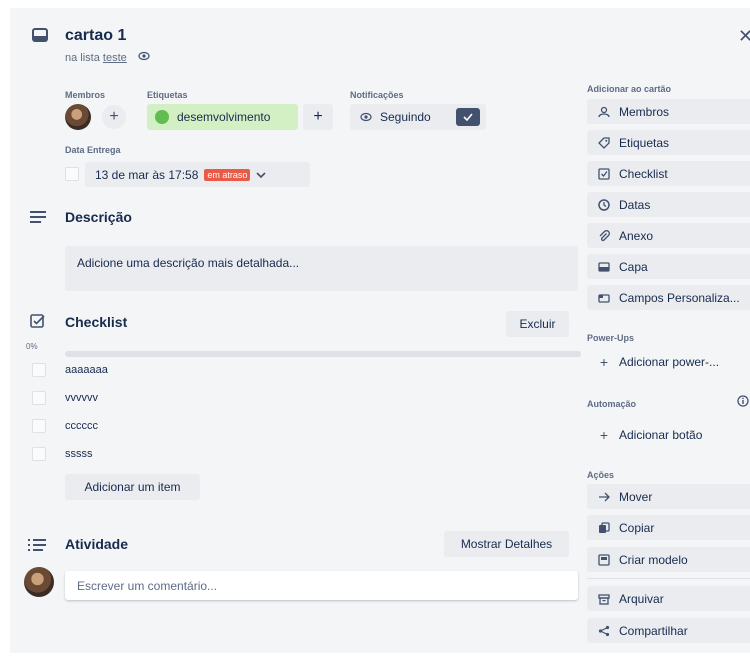 The height and width of the screenshot is (657, 750). I want to click on description-title: Descrição, so click(98, 217).